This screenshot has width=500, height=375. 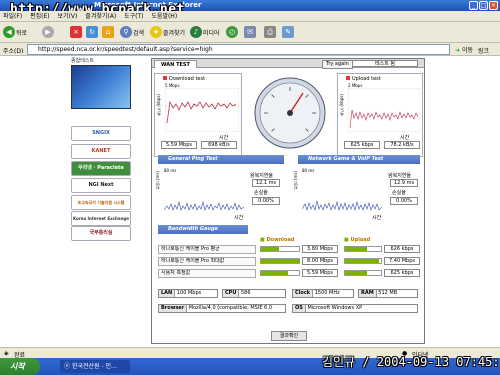 I want to click on forward-button: ▶, so click(x=48, y=32).